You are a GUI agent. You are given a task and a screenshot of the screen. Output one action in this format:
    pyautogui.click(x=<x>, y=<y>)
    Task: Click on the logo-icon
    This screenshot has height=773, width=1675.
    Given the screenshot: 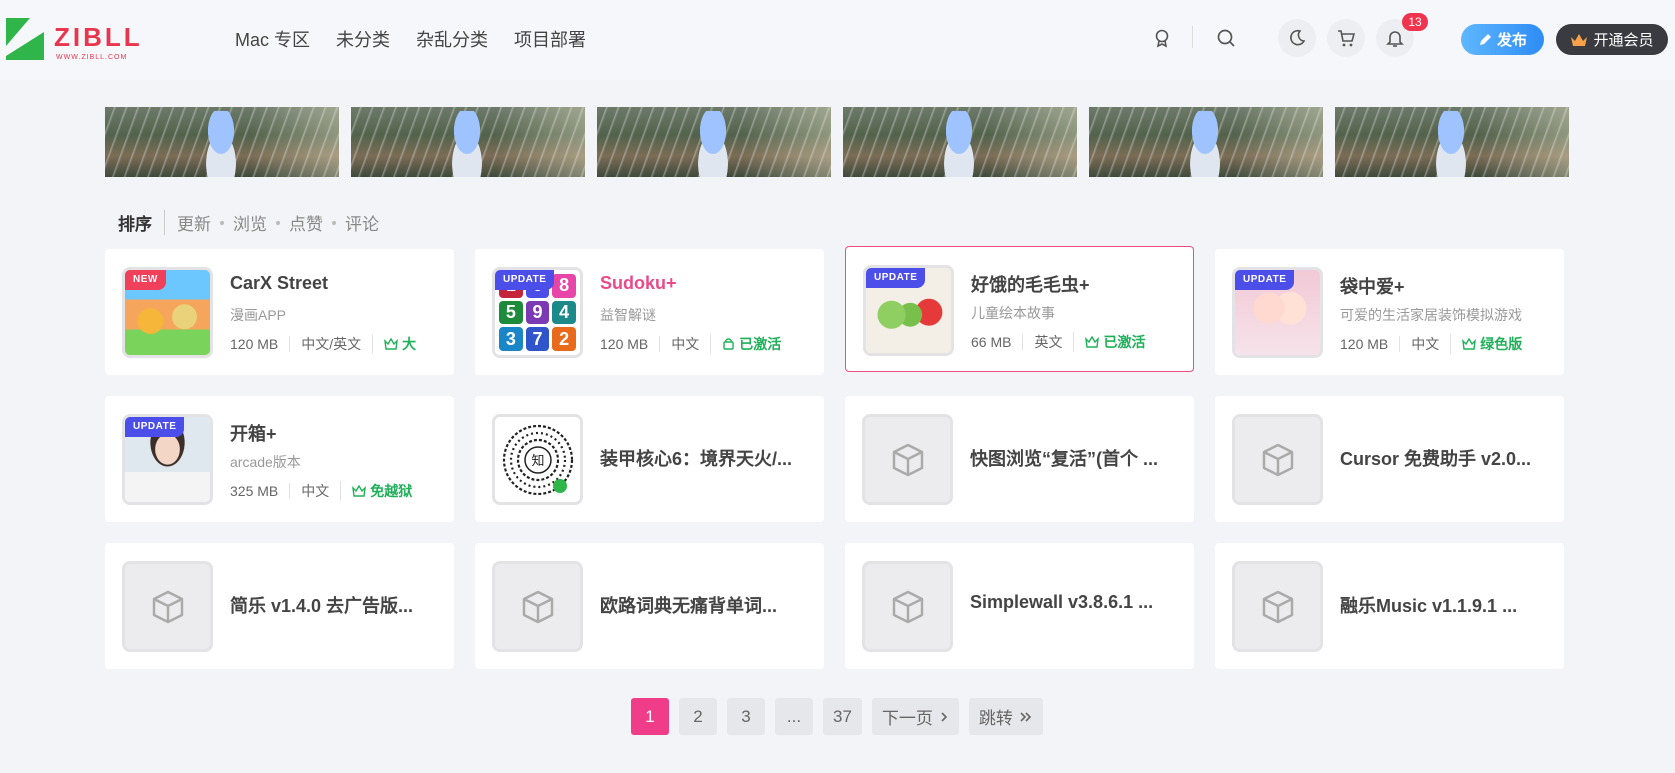 What is the action you would take?
    pyautogui.click(x=25, y=39)
    